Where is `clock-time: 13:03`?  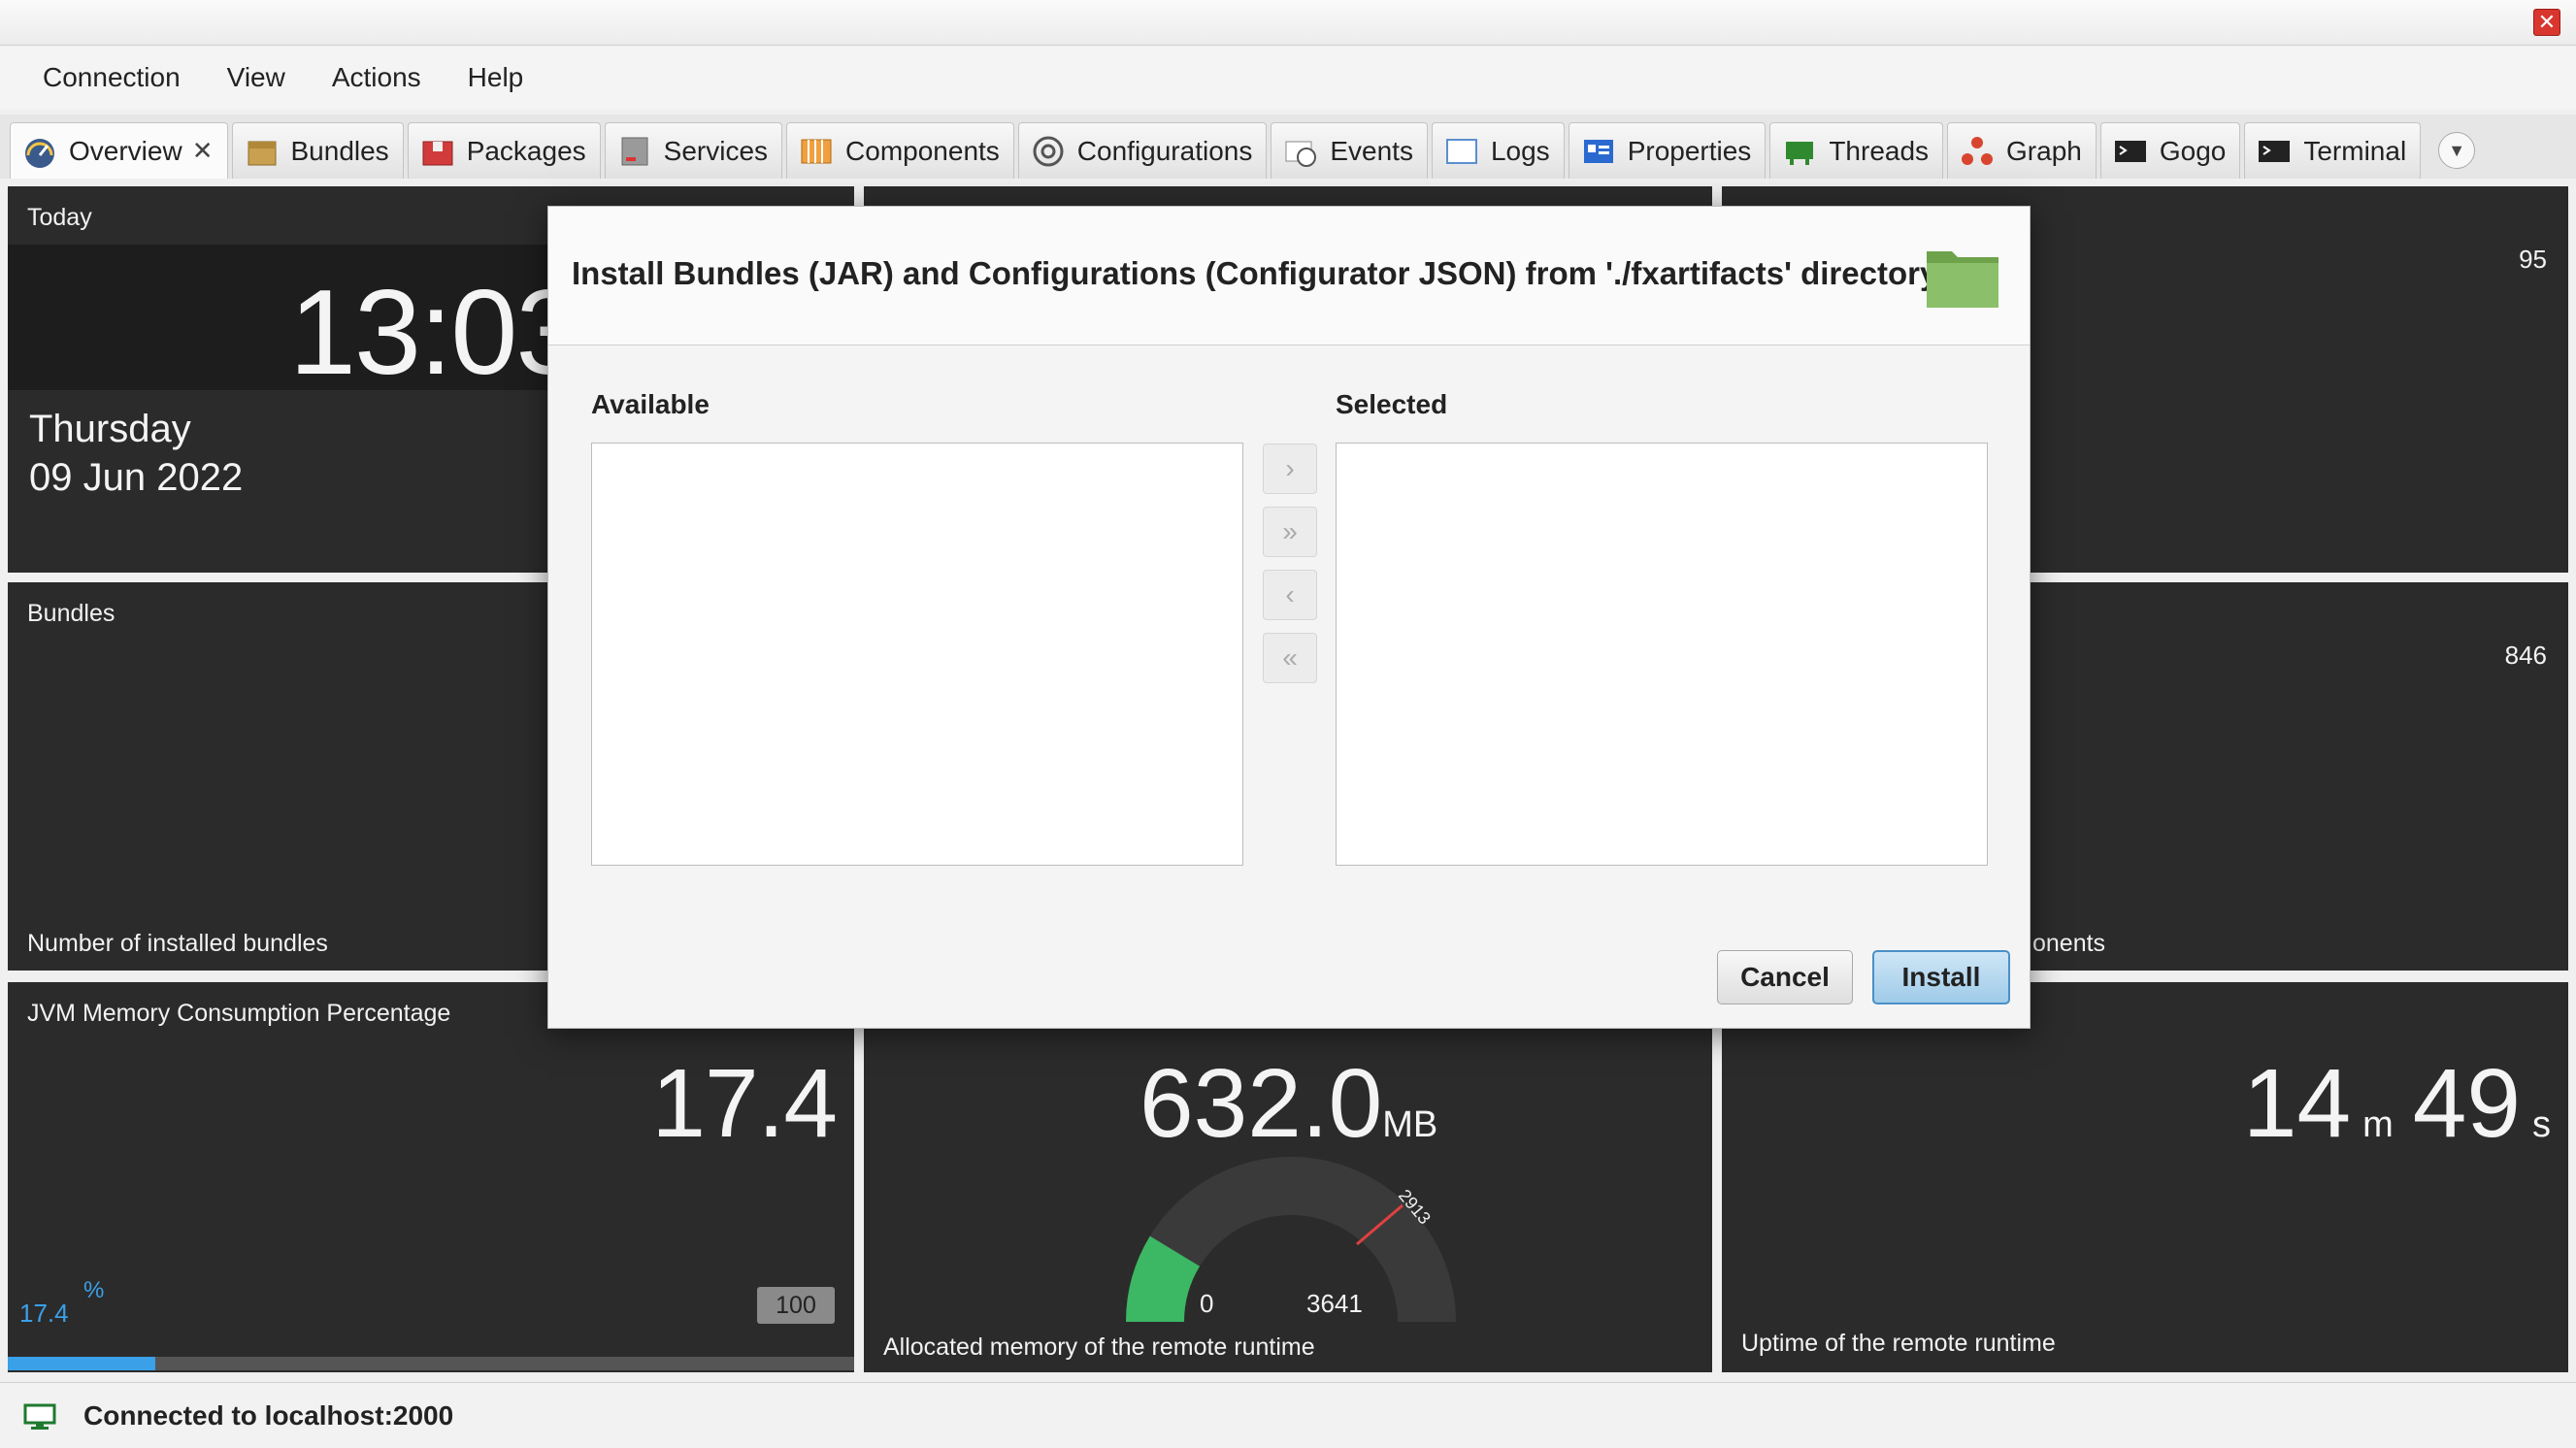 clock-time: 13:03 is located at coordinates (435, 333).